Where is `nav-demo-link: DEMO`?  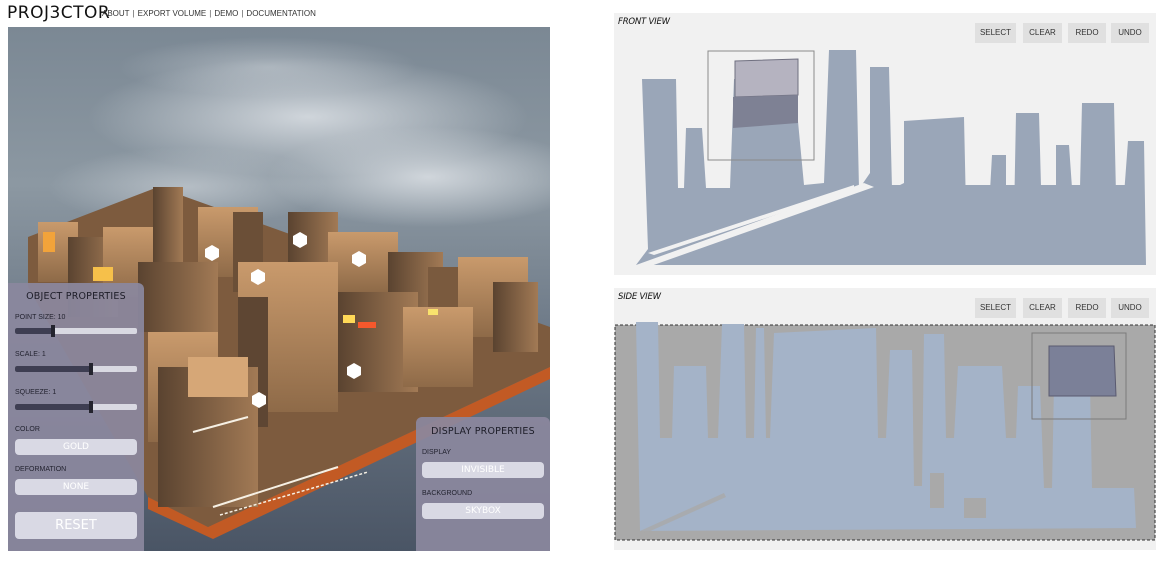
nav-demo-link: DEMO is located at coordinates (226, 13).